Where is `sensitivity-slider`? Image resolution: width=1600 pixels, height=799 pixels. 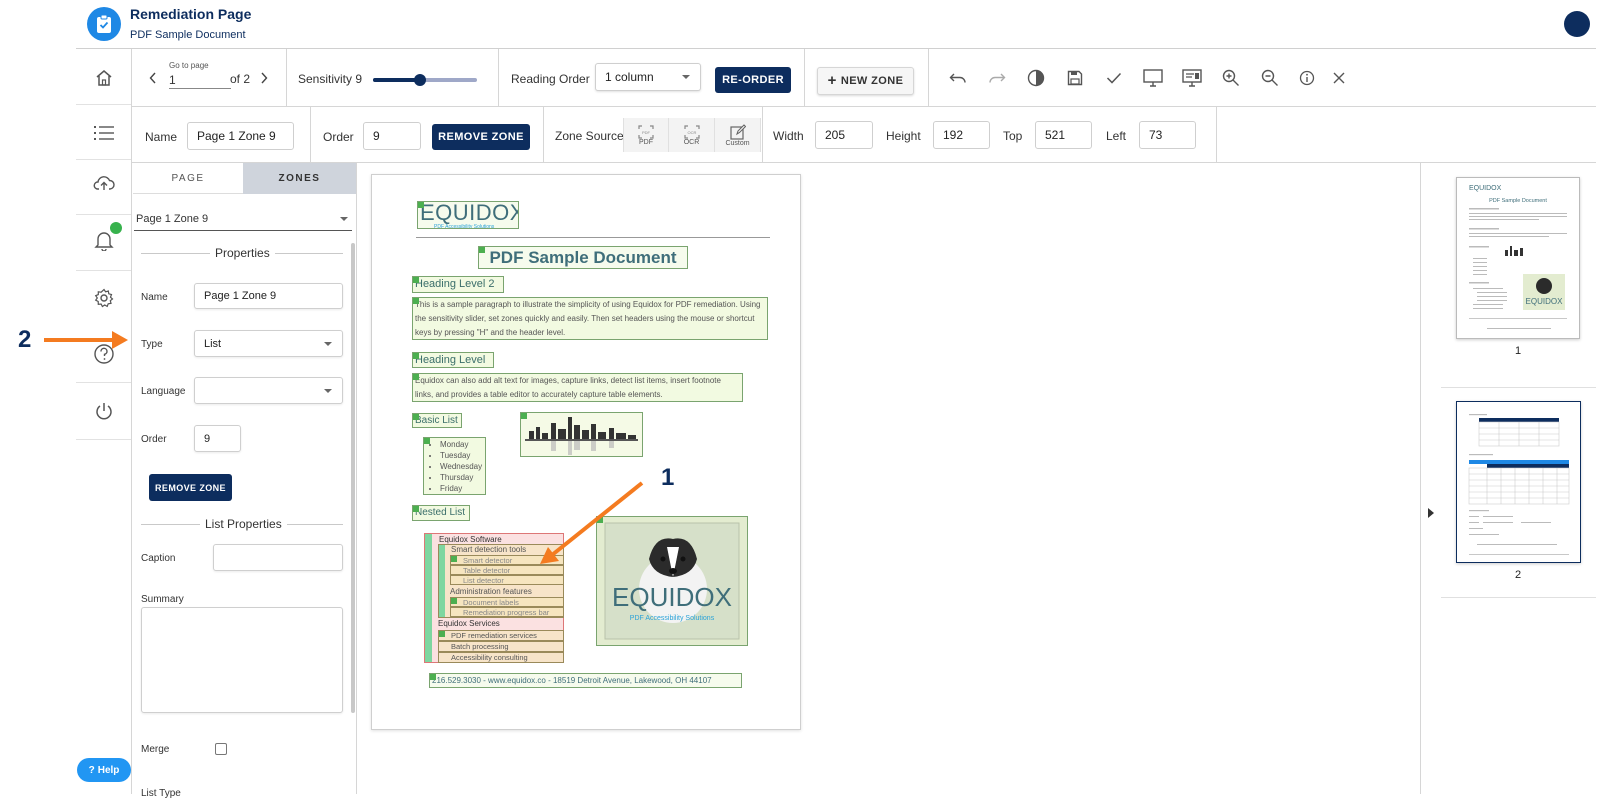
sensitivity-slider is located at coordinates (425, 80).